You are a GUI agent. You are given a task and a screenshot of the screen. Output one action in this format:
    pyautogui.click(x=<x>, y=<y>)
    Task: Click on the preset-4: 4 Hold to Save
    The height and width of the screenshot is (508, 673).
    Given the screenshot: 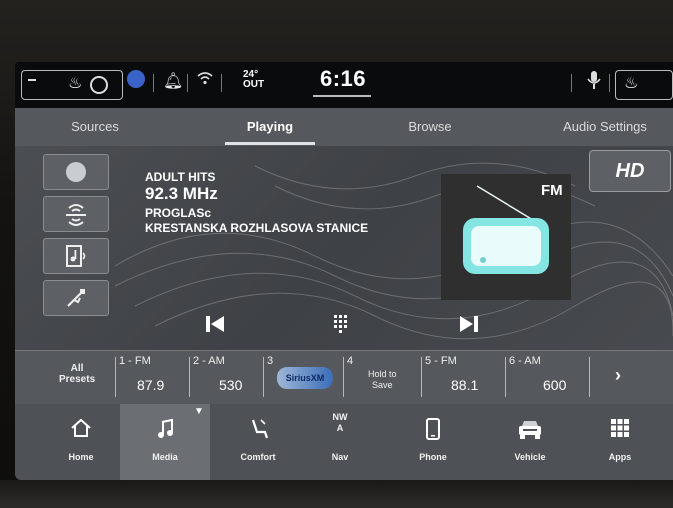 What is the action you would take?
    pyautogui.click(x=382, y=378)
    